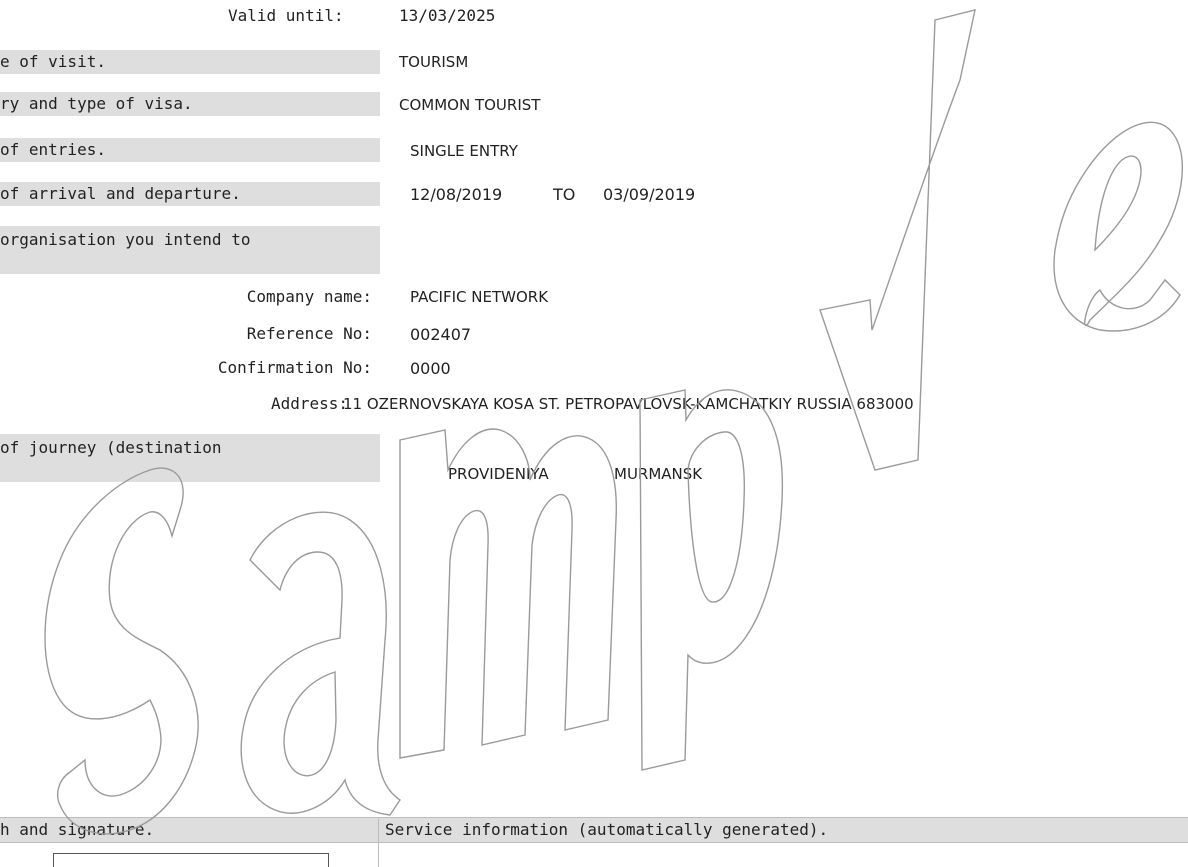  What do you see at coordinates (121, 651) in the screenshot?
I see `watermark-letter-s` at bounding box center [121, 651].